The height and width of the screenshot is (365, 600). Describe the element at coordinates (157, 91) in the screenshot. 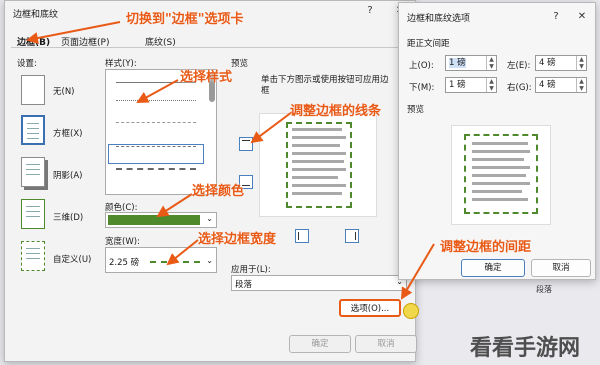

I see `arrow-select-style` at that location.